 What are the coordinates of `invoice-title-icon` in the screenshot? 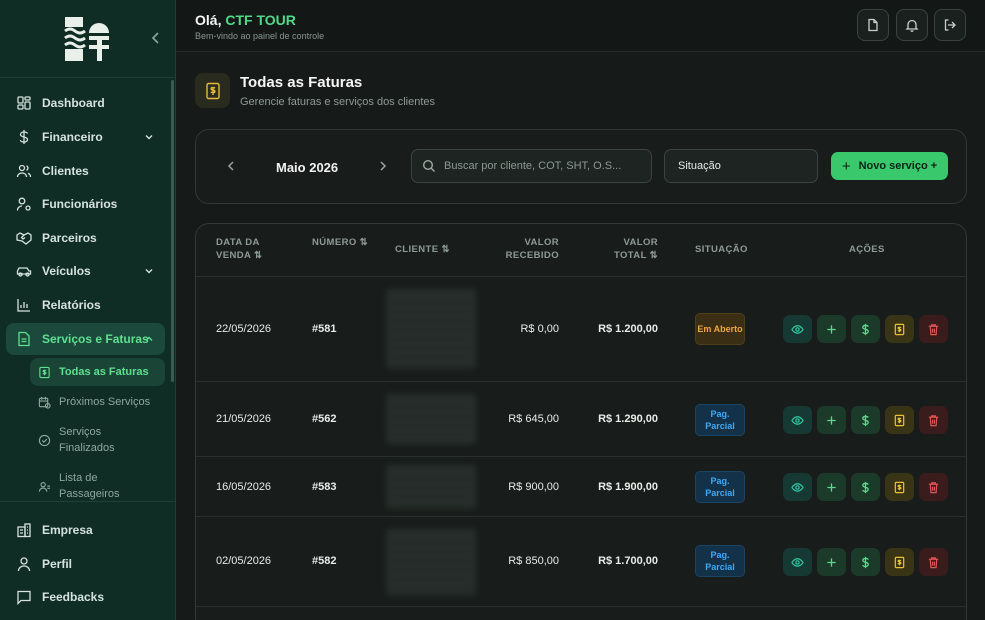 It's located at (212, 90).